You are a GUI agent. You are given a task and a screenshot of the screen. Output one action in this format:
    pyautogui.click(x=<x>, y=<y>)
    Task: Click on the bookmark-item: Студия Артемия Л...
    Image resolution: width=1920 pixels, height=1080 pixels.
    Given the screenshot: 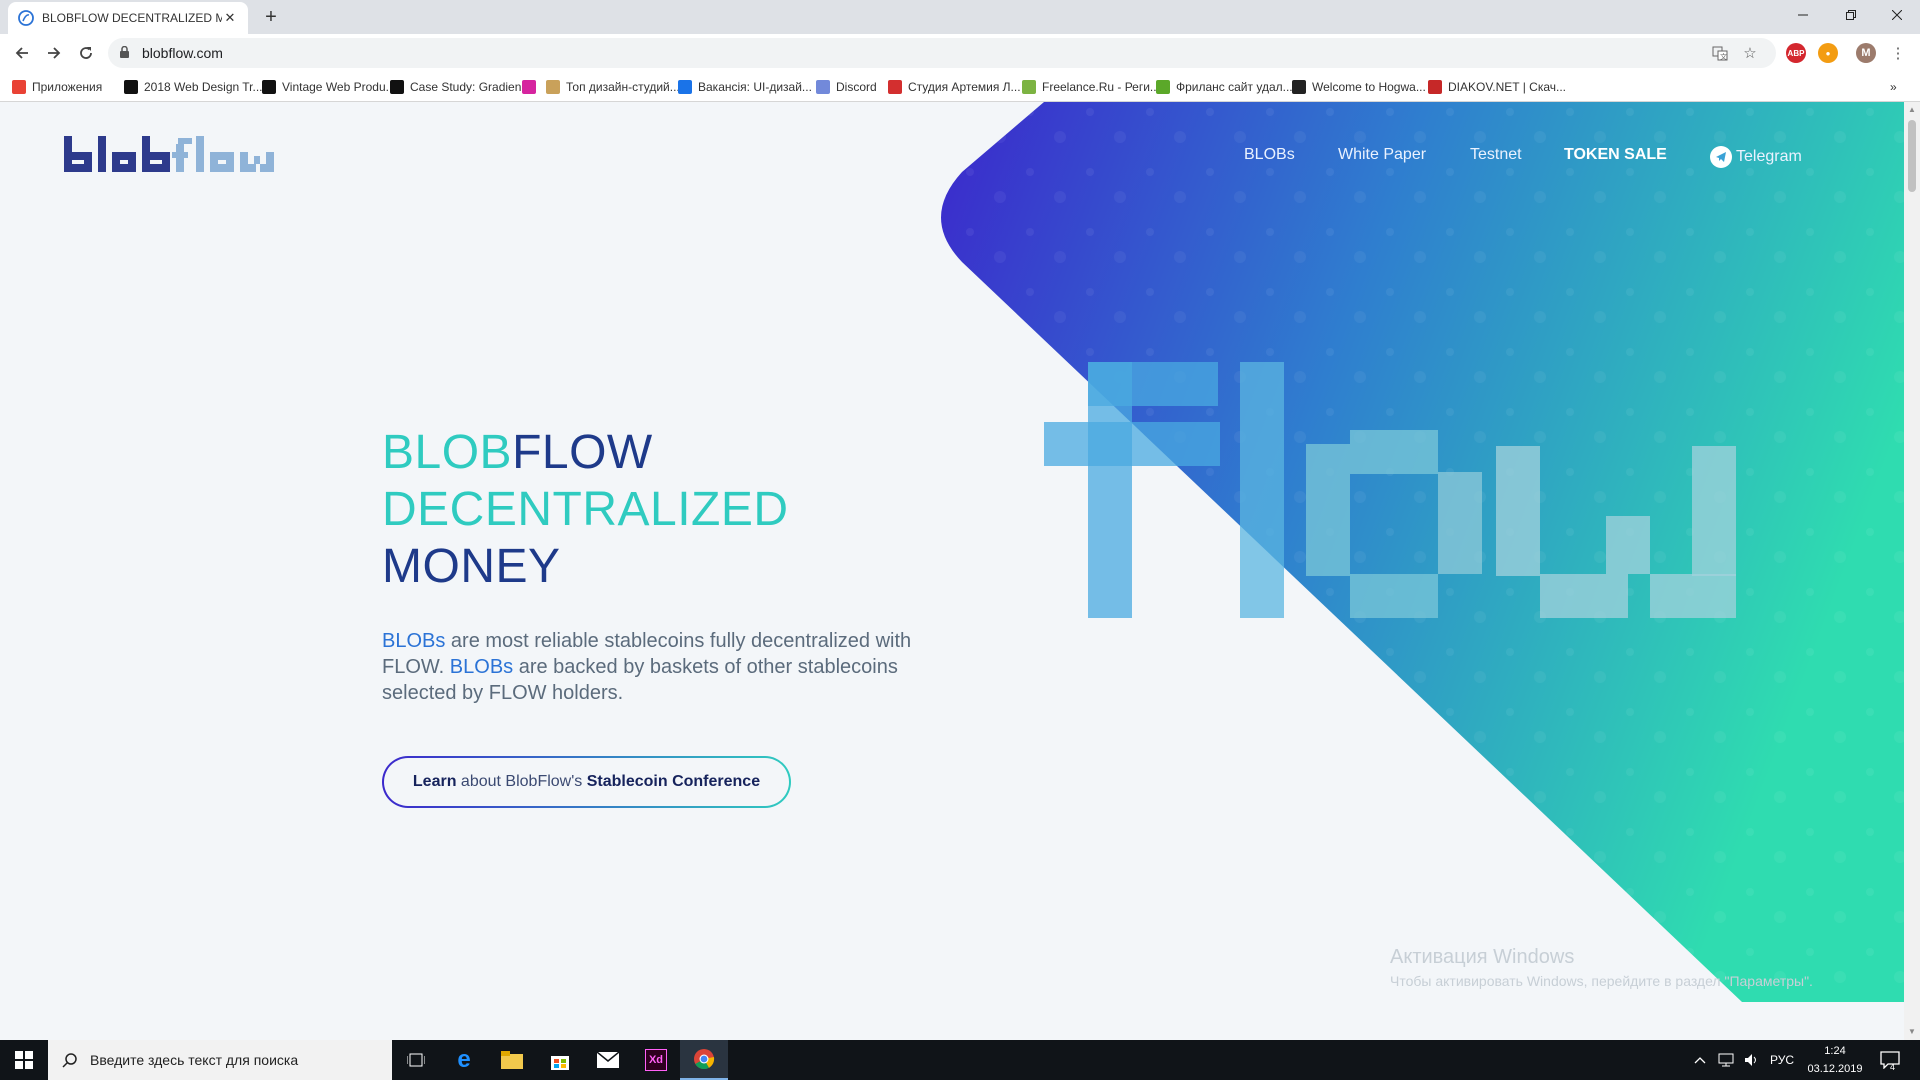 What is the action you would take?
    pyautogui.click(x=954, y=87)
    